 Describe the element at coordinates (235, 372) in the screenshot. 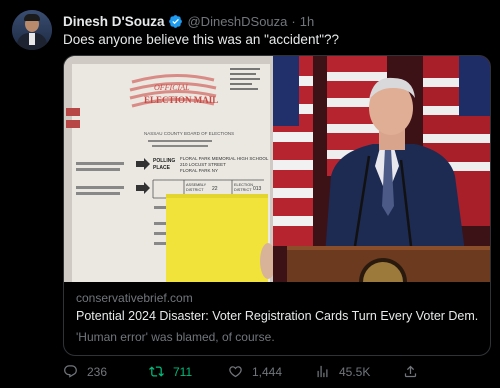

I see `heart-icon` at that location.